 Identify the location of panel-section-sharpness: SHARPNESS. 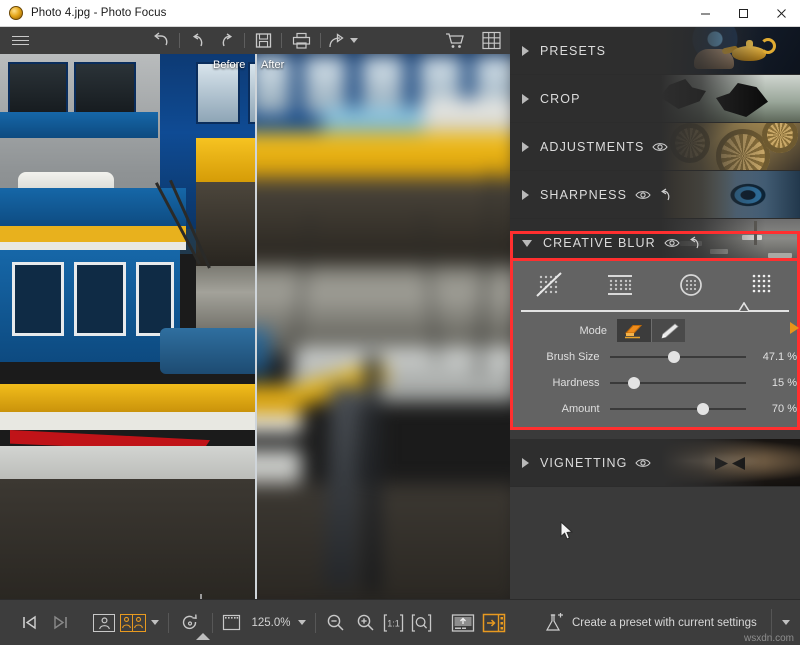
(655, 195).